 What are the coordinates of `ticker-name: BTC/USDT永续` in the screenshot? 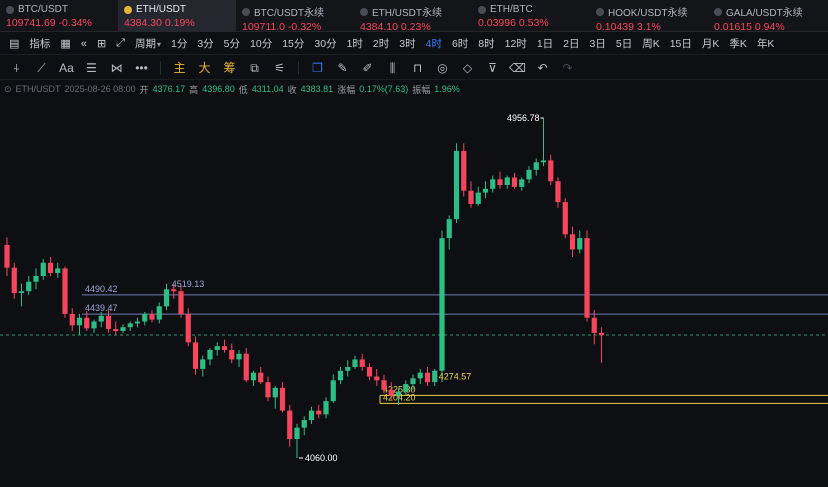 It's located at (298, 11).